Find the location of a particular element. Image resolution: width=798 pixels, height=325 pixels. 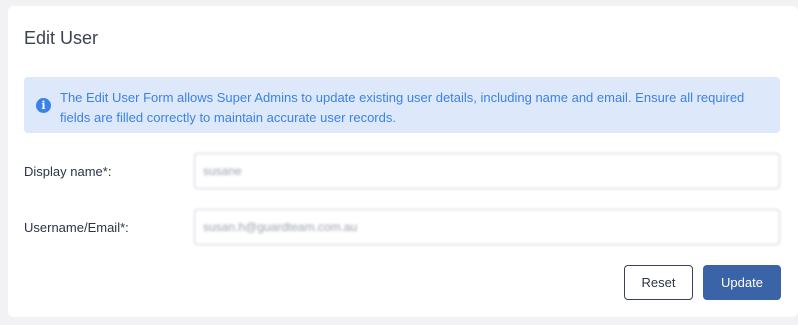

display-name-input is located at coordinates (487, 171).